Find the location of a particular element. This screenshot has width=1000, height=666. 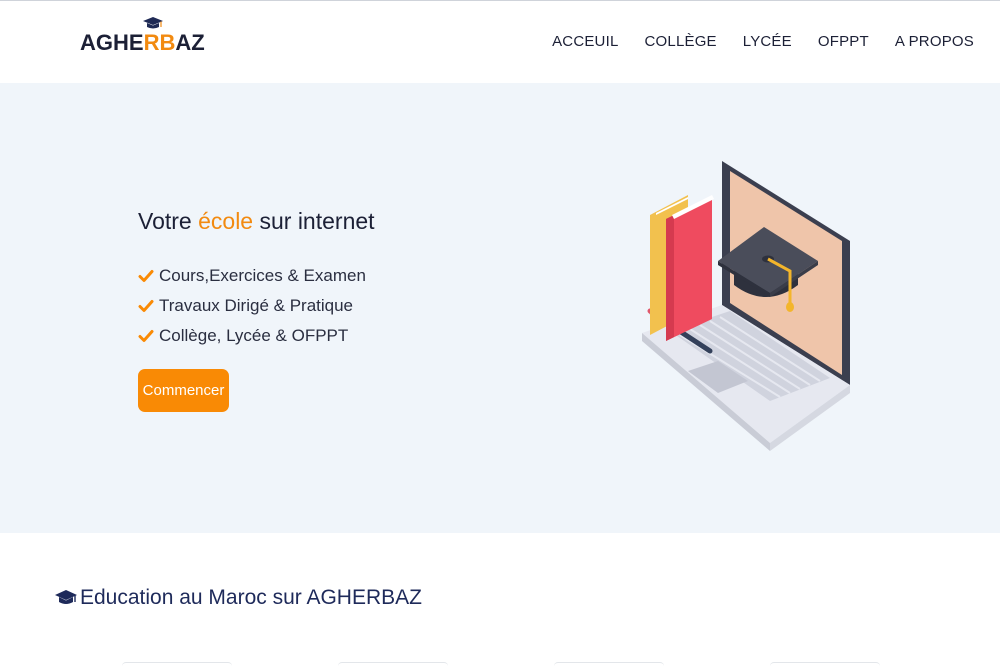

feature-item: Cours,Exercices & Examen is located at coordinates (252, 276).